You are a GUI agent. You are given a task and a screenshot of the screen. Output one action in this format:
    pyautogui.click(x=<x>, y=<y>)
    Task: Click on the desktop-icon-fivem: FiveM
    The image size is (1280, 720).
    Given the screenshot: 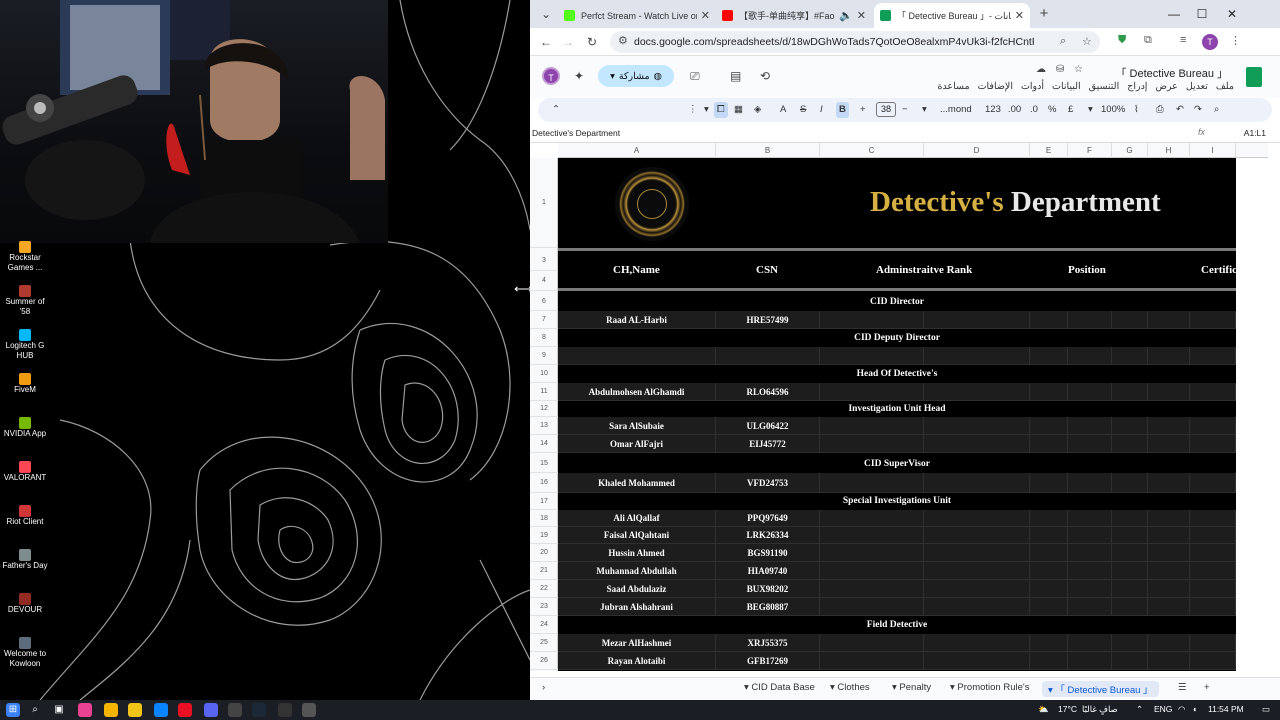 What is the action you would take?
    pyautogui.click(x=25, y=392)
    